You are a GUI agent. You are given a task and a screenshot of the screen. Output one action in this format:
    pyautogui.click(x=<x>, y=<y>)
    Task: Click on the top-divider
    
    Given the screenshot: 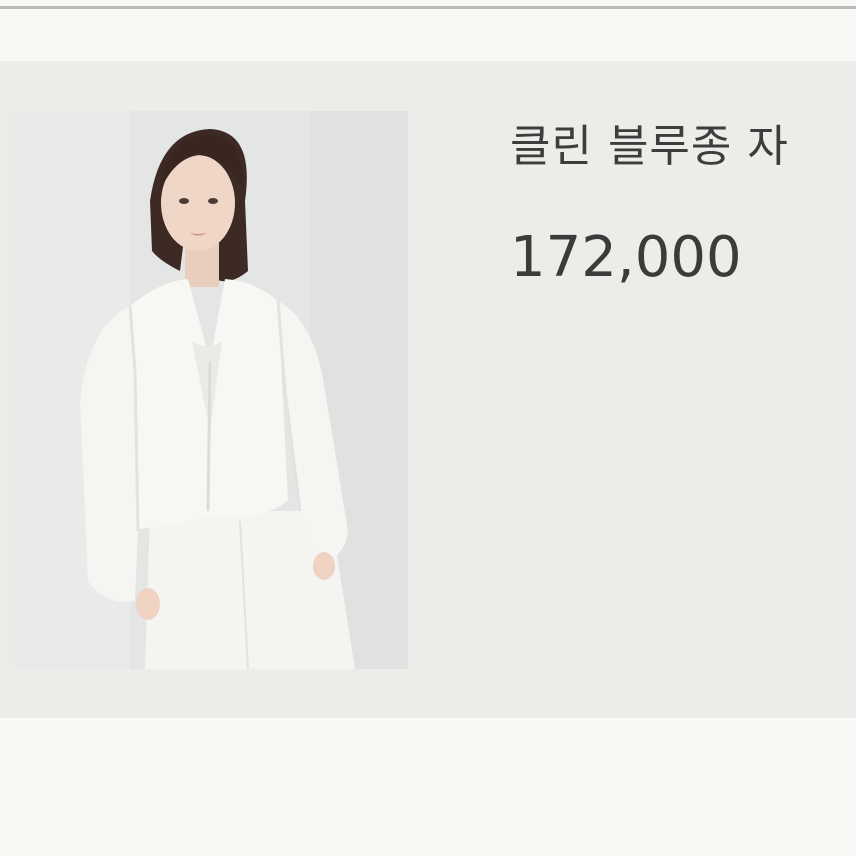 What is the action you would take?
    pyautogui.click(x=428, y=7)
    